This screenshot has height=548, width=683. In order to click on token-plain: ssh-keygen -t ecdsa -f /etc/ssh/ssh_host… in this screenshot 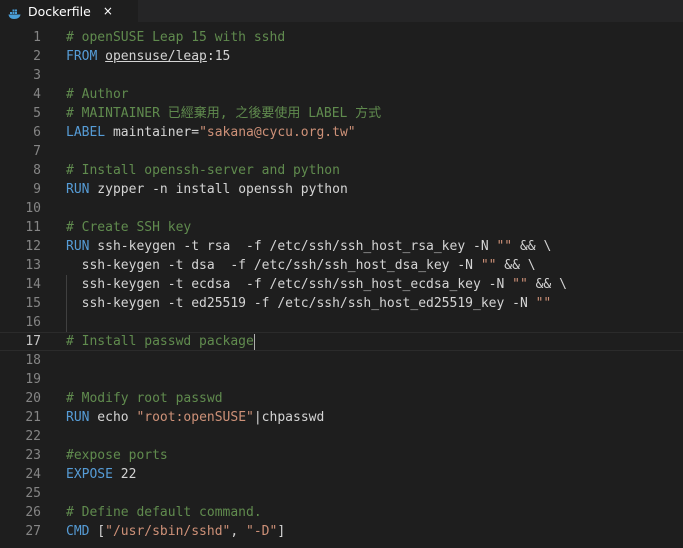, I will do `click(289, 284)`.